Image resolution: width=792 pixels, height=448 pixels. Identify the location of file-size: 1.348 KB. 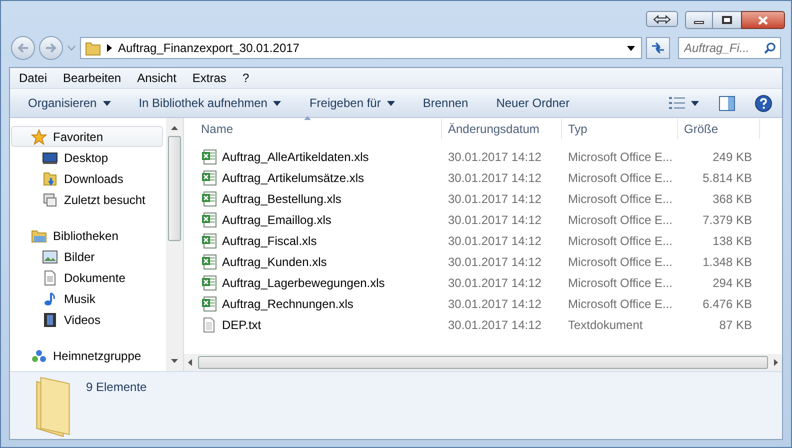
(727, 261).